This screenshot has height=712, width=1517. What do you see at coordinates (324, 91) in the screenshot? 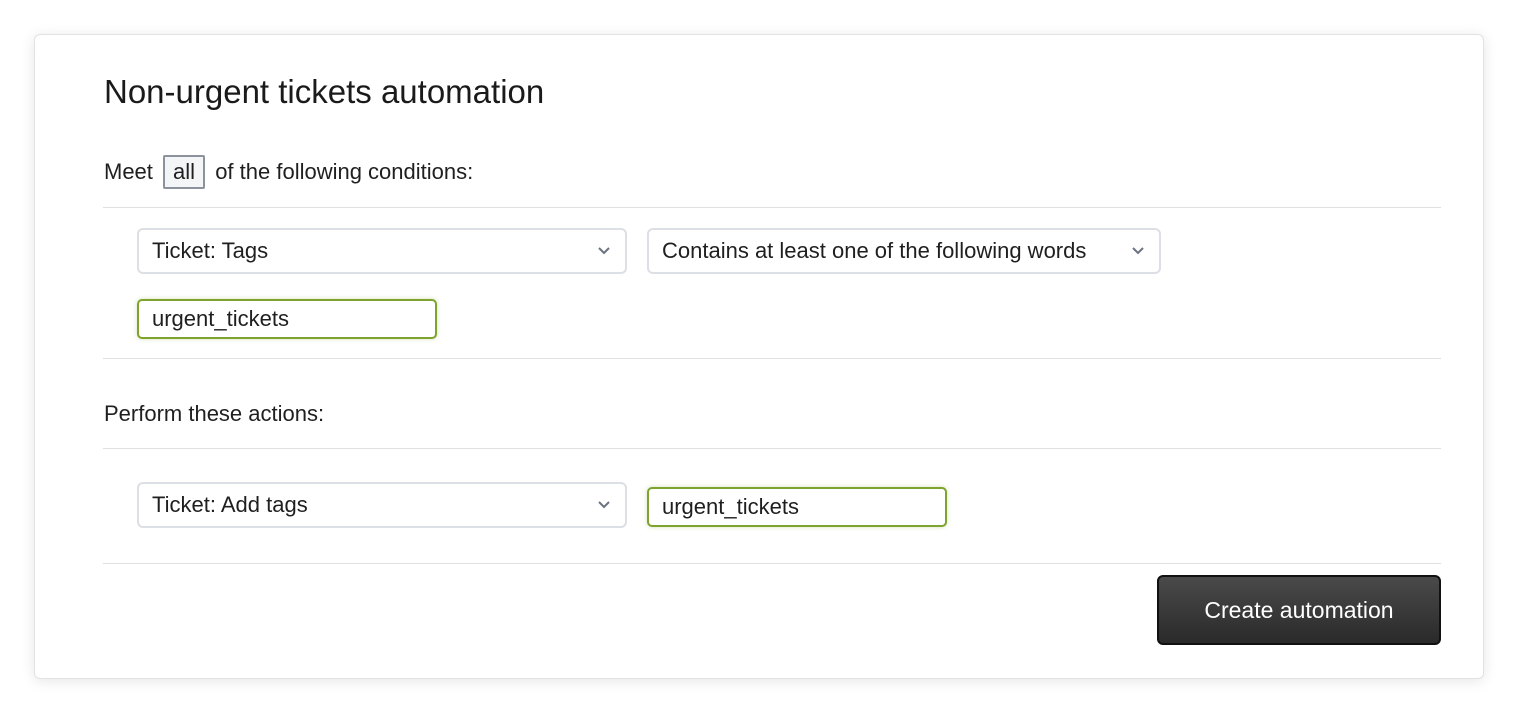
I see `page-title: Non-urgent tickets automation` at bounding box center [324, 91].